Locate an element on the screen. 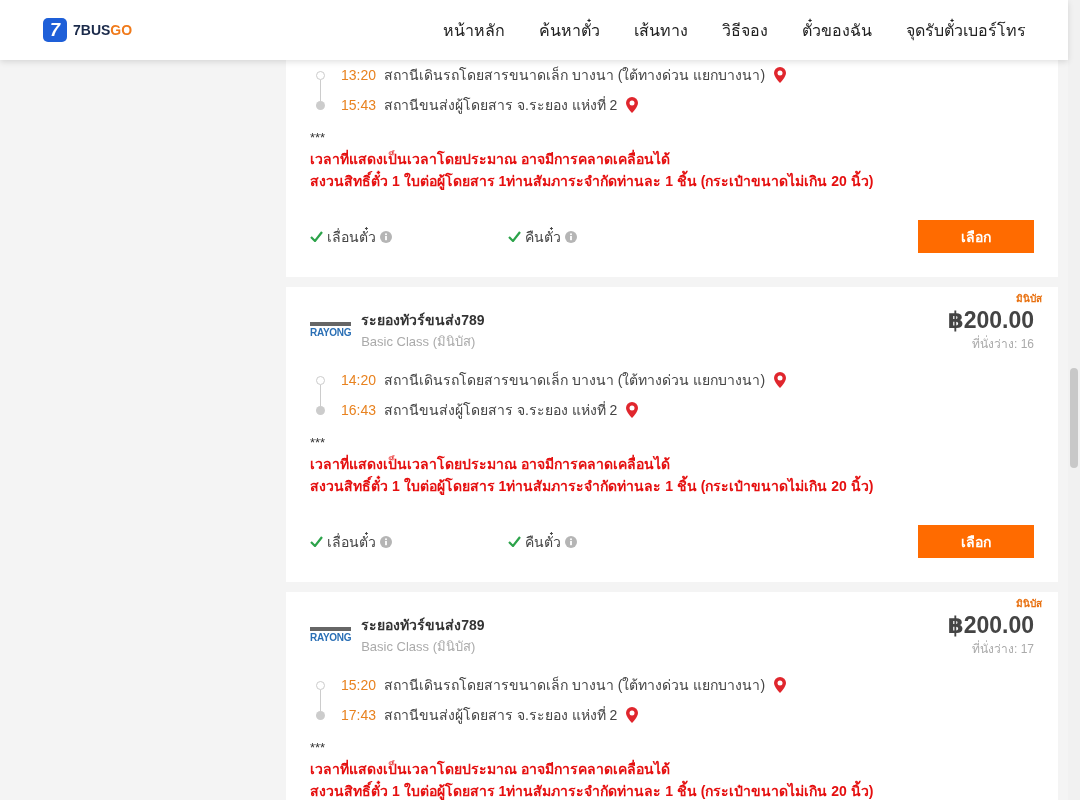 The image size is (1080, 800). nav-link: ค้นหาตั๋ว is located at coordinates (569, 30).